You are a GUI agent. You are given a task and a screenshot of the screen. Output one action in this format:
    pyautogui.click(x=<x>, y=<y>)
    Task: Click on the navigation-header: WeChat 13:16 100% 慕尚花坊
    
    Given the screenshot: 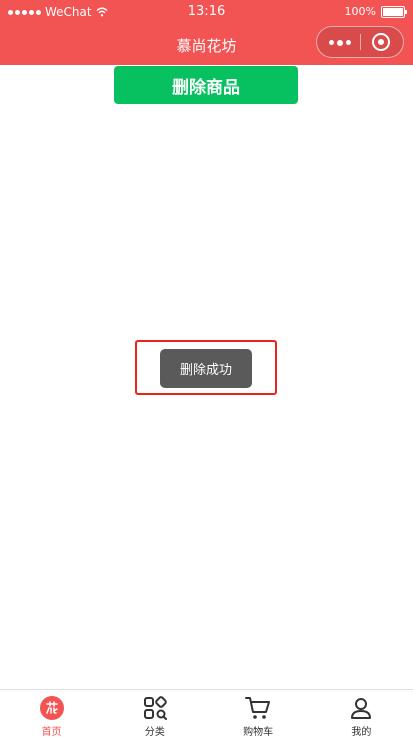 What is the action you would take?
    pyautogui.click(x=206, y=32)
    